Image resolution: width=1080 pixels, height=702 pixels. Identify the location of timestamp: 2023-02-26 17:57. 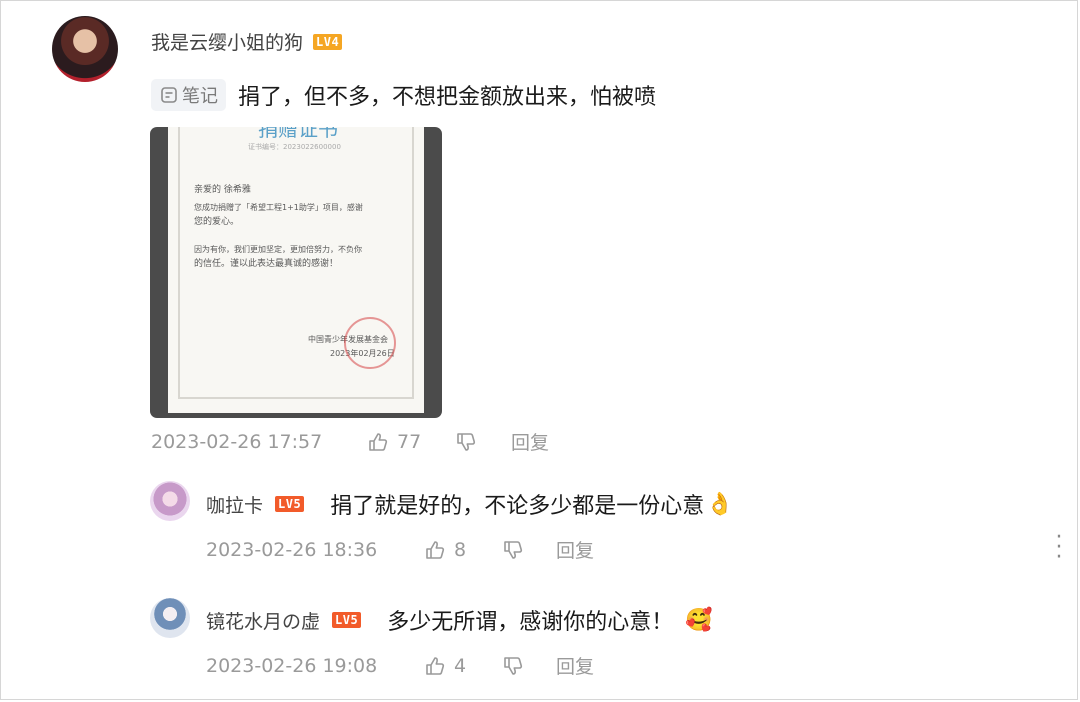
(237, 441).